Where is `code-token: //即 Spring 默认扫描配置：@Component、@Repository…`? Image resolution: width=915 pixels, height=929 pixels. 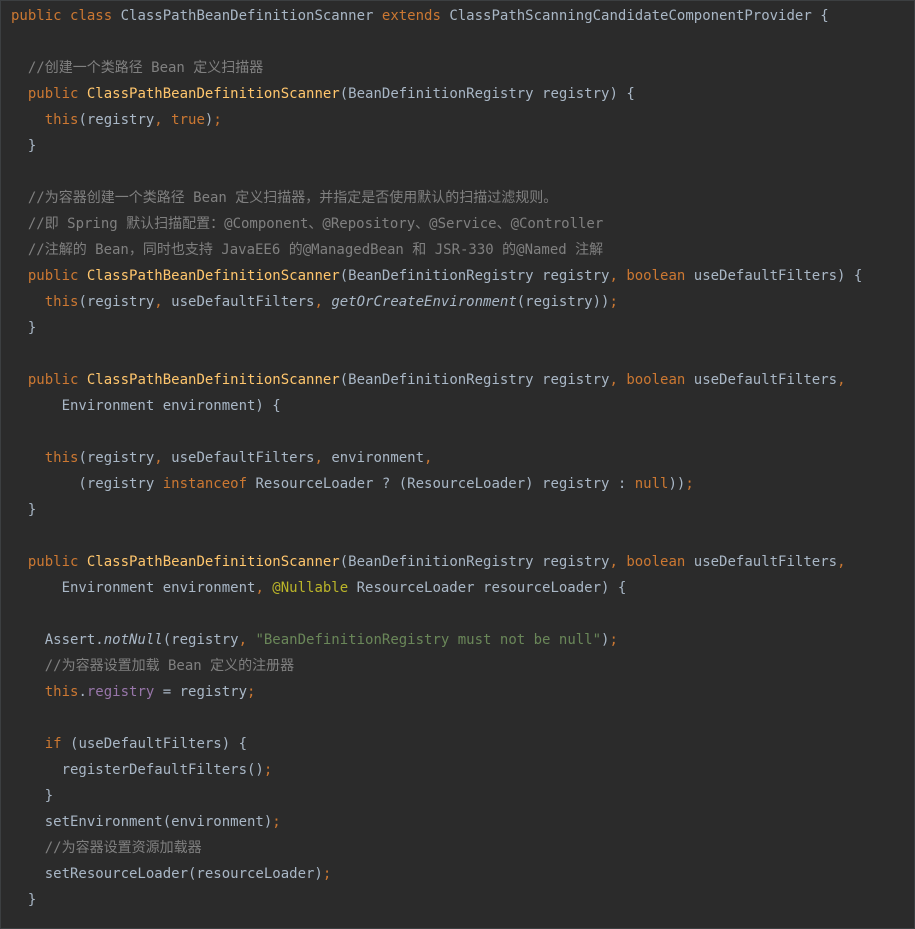 code-token: //即 Spring 默认扫描配置：@Component、@Repository… is located at coordinates (315, 224).